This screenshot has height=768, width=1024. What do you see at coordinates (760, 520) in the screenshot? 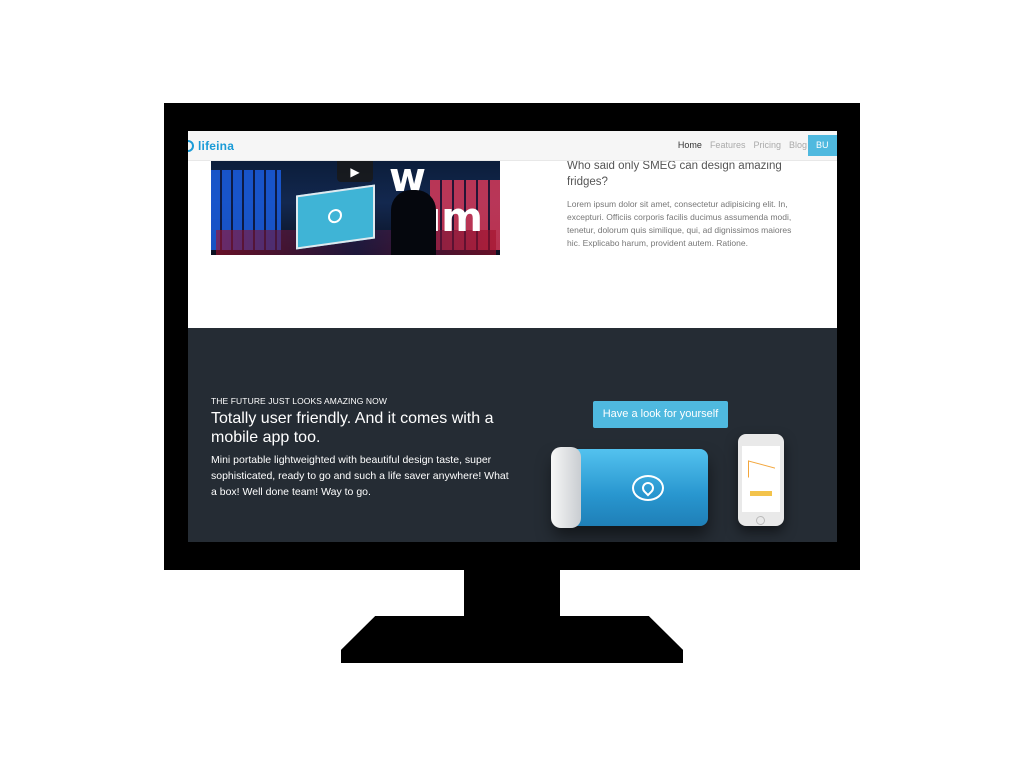
I see `phone-home-button` at bounding box center [760, 520].